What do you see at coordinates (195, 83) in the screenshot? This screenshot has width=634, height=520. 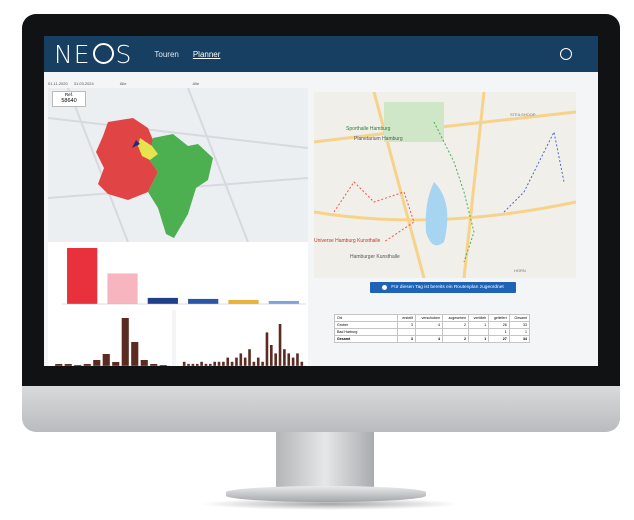 I see `filter-select-2: Alle` at bounding box center [195, 83].